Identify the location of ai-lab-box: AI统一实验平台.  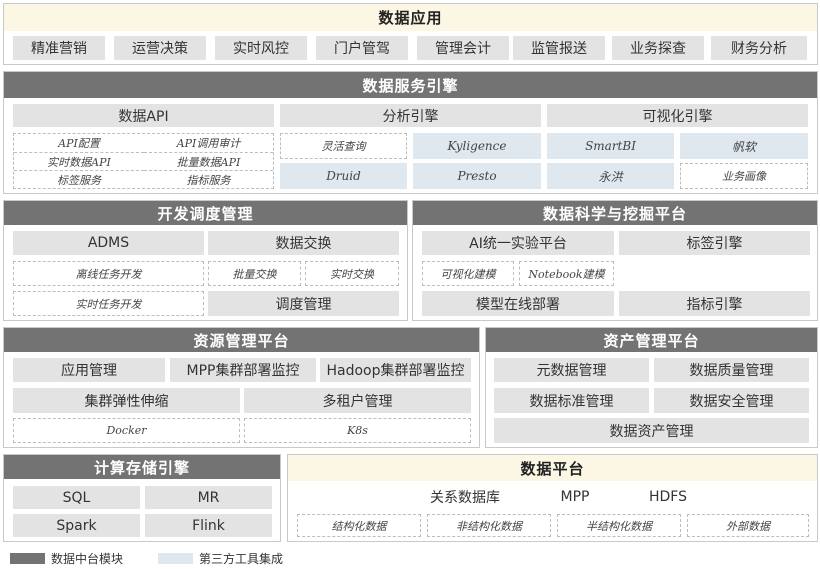
(518, 243).